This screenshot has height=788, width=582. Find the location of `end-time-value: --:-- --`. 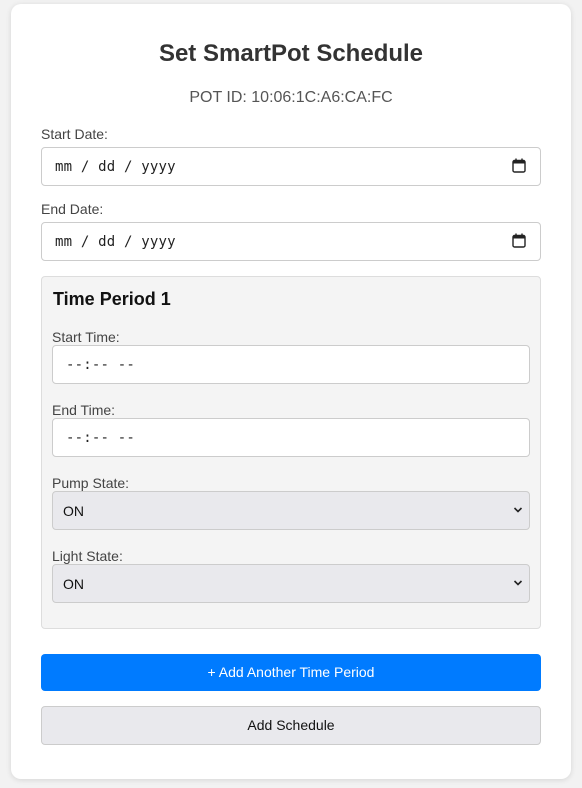

end-time-value: --:-- -- is located at coordinates (101, 437).